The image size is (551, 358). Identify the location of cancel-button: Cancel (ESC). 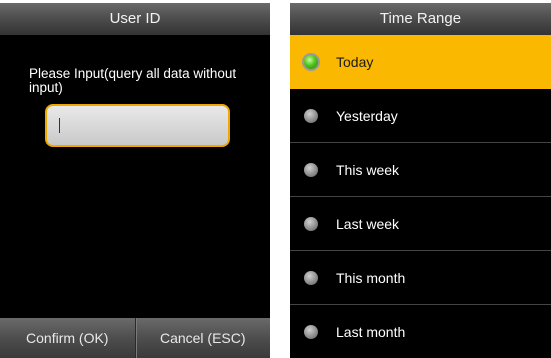
(202, 338).